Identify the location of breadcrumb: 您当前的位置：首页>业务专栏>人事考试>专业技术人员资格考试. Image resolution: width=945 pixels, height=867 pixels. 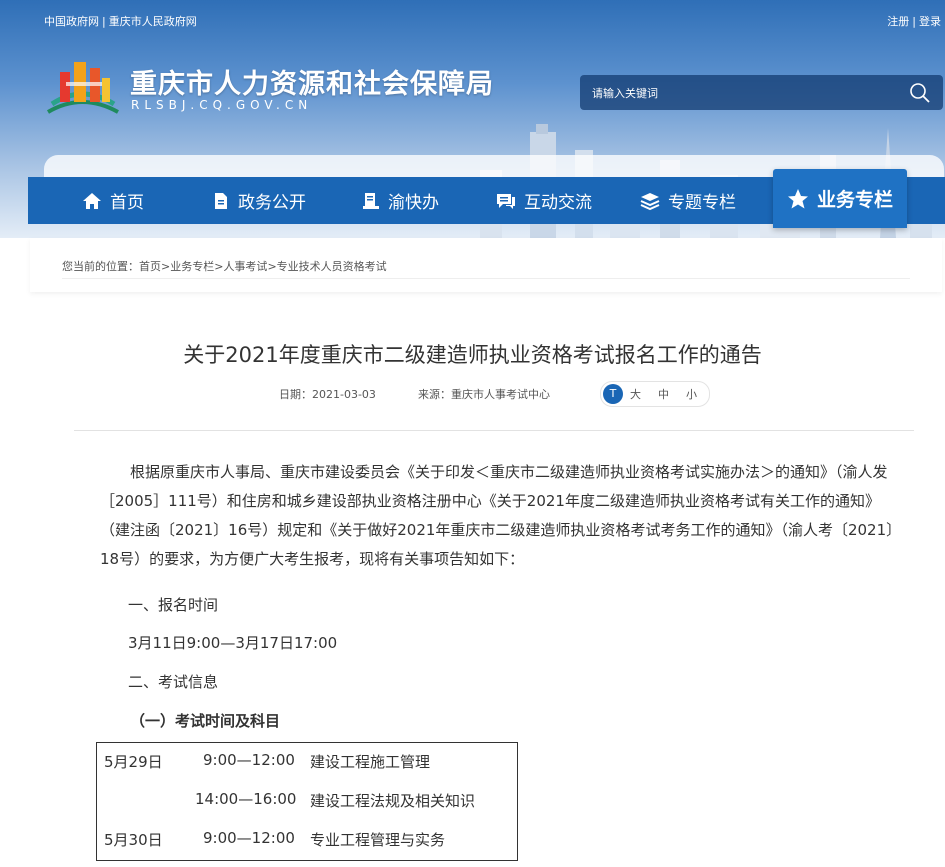
(486, 265).